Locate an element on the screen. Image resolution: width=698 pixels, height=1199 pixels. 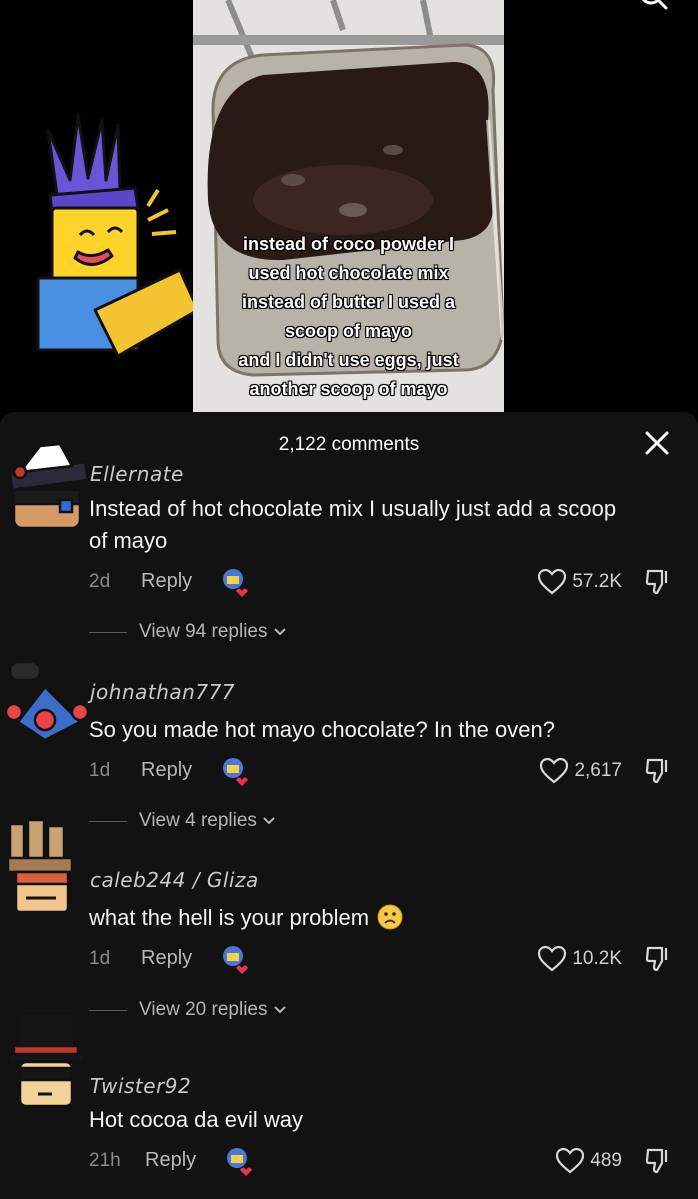
caption-line: another scoop of mayo is located at coordinates (348, 389).